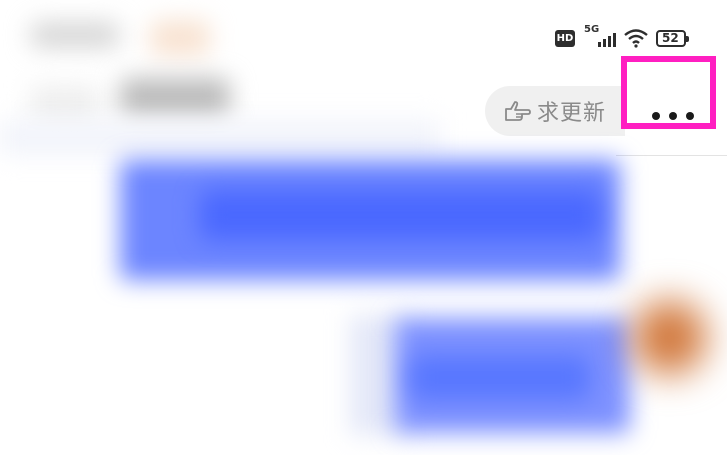 The width and height of the screenshot is (727, 455). What do you see at coordinates (607, 40) in the screenshot?
I see `signal-icon` at bounding box center [607, 40].